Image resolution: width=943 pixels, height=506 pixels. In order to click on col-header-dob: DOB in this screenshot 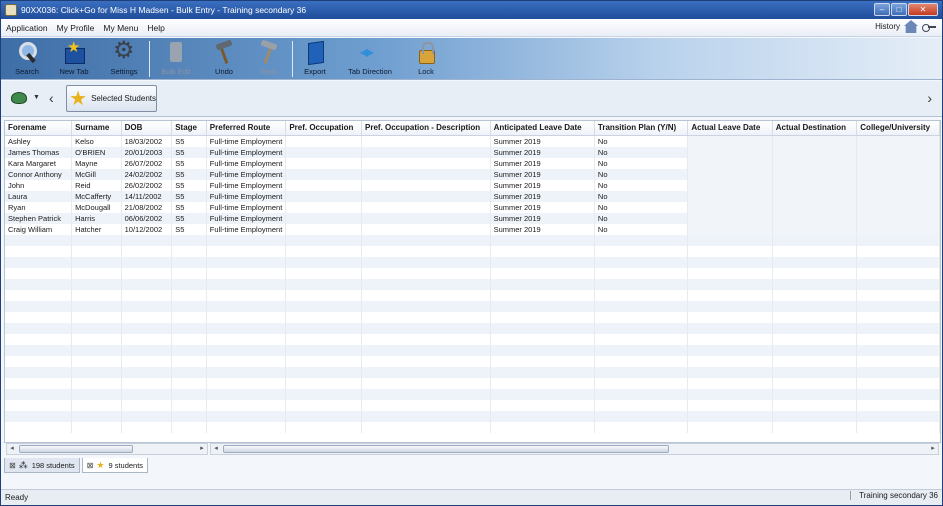, I will do `click(147, 128)`.